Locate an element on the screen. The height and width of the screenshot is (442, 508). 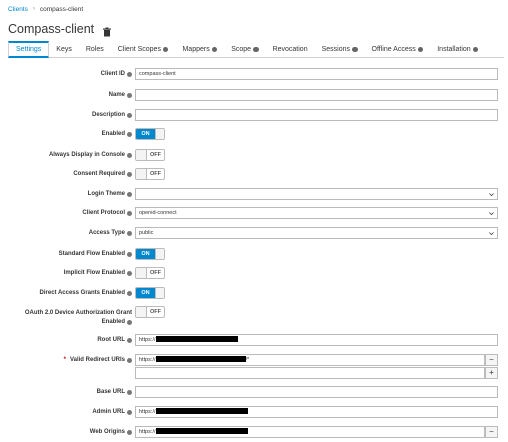
label-text: Direct Access Grants Enabled is located at coordinates (82, 293).